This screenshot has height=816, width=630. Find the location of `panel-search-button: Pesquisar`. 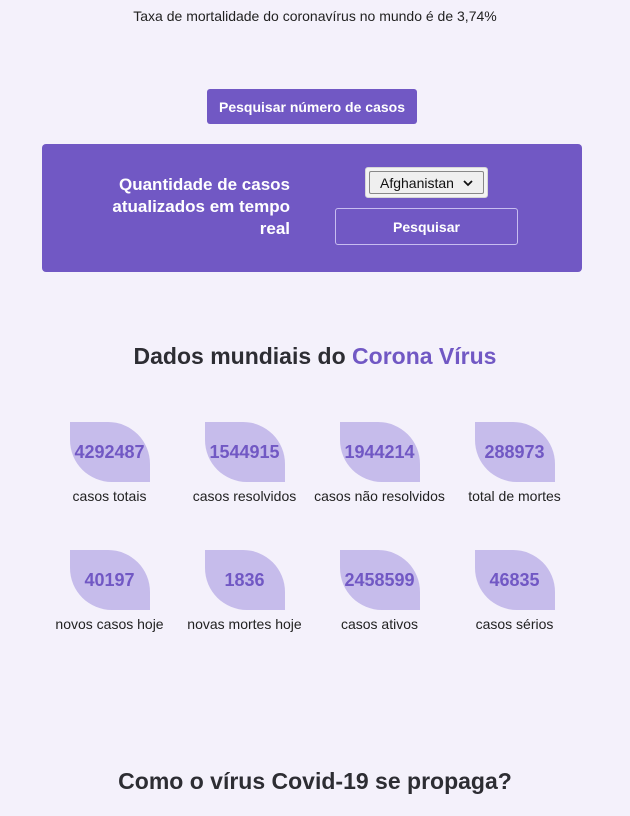

panel-search-button: Pesquisar is located at coordinates (426, 226).